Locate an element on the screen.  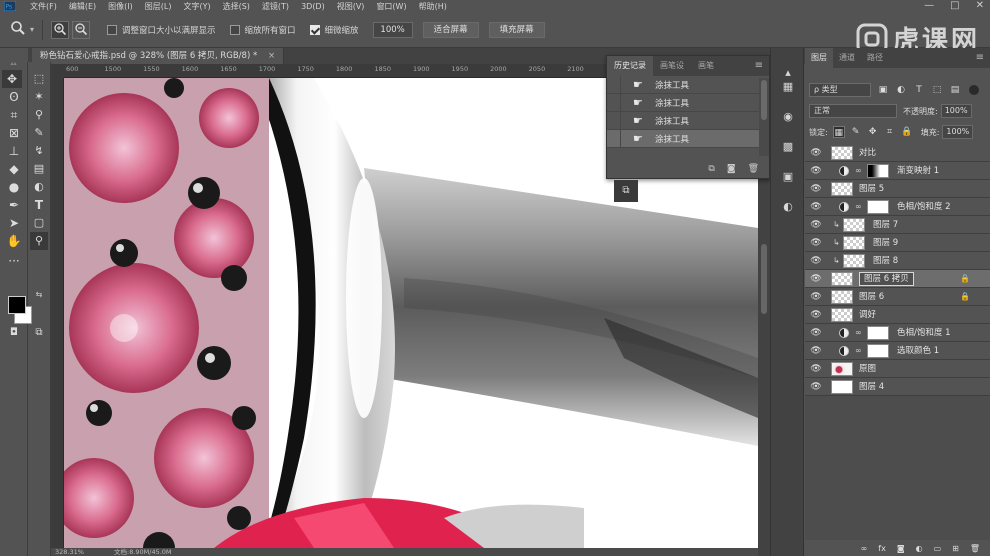
layer-row: 👁 图层 4 is located at coordinates (897, 387).